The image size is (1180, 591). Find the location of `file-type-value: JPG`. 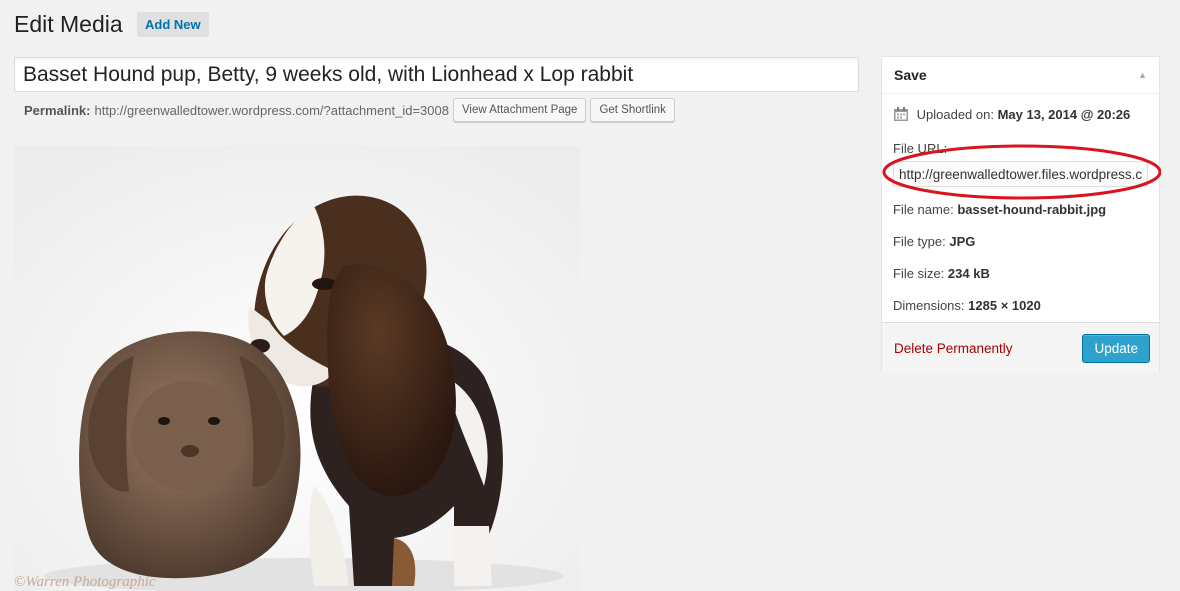

file-type-value: JPG is located at coordinates (962, 241).